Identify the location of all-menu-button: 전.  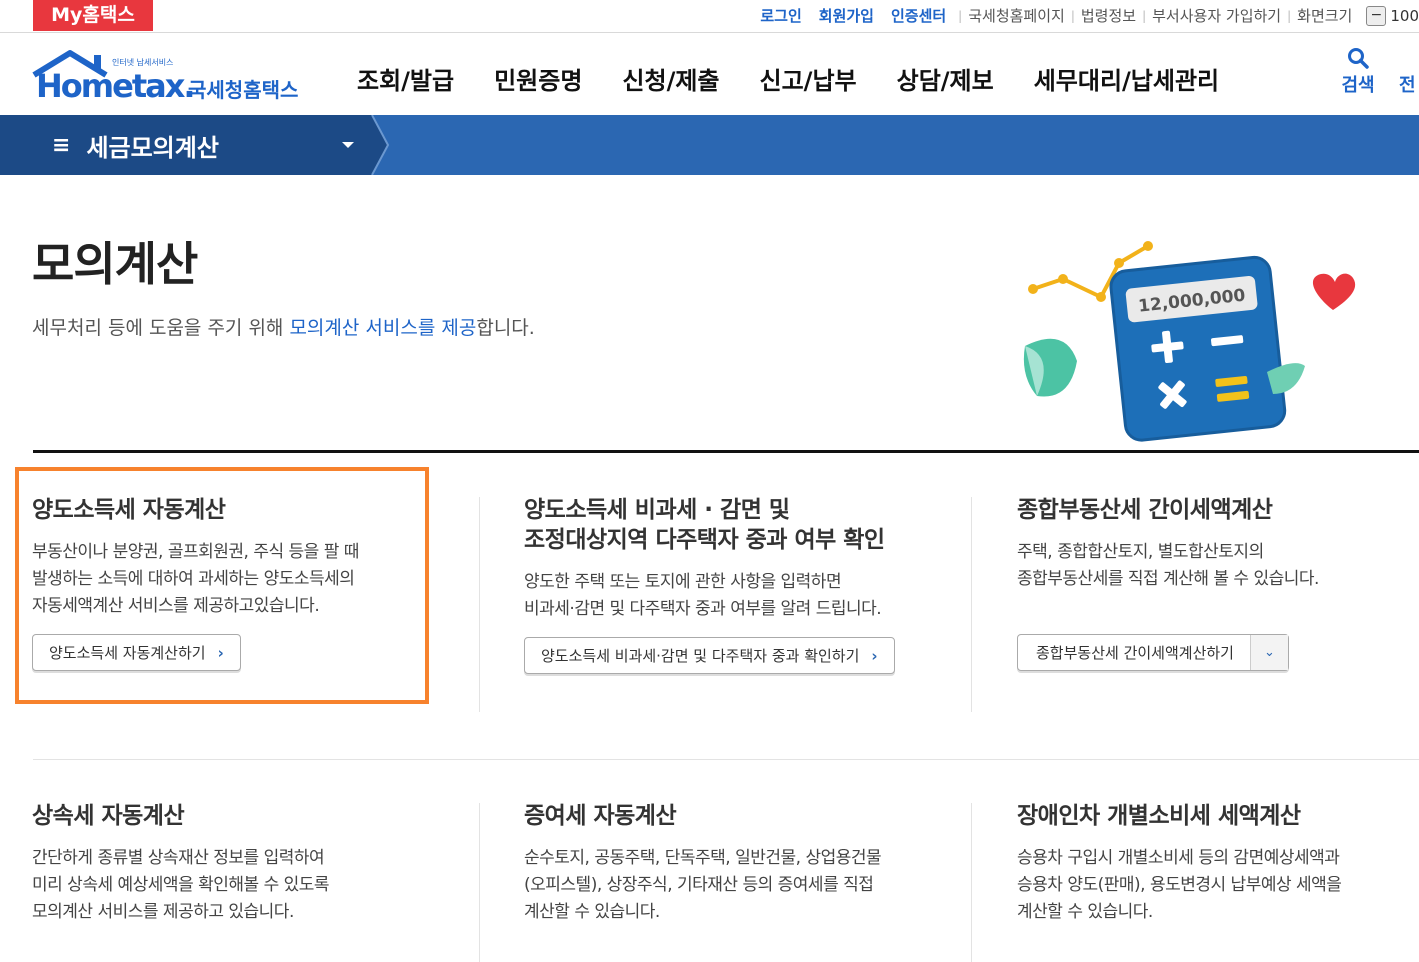
(1407, 84).